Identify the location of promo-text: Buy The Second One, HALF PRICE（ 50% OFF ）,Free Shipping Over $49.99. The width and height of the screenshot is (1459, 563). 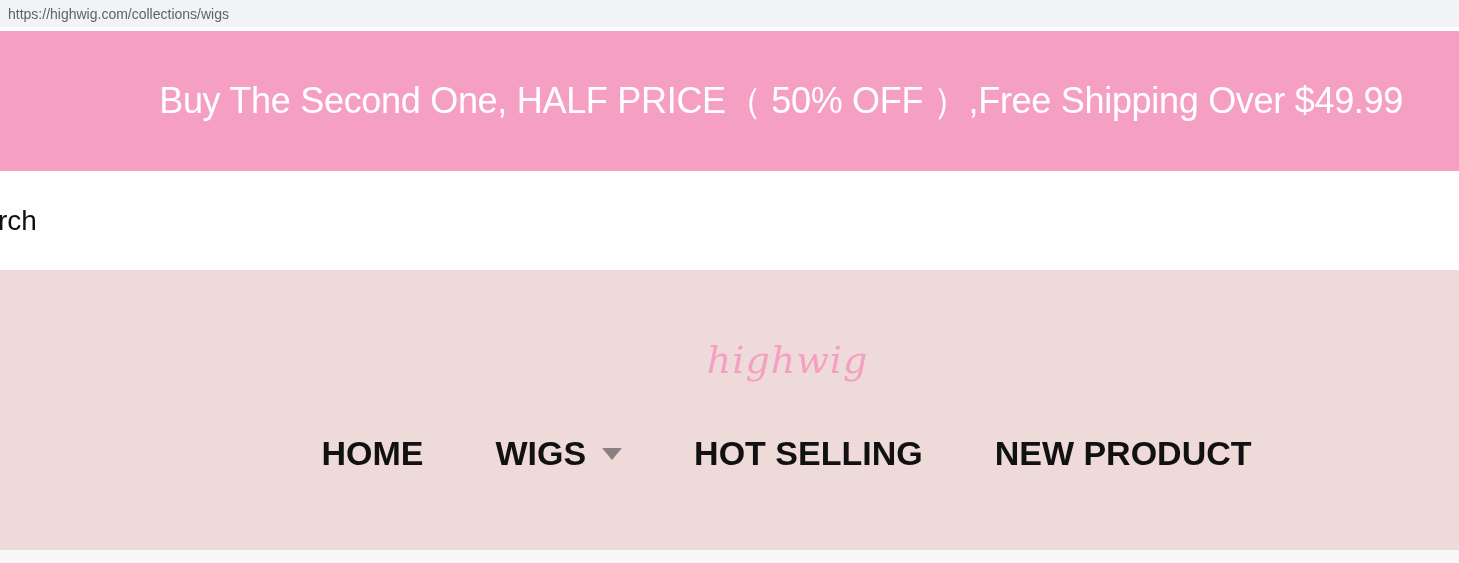
(781, 100).